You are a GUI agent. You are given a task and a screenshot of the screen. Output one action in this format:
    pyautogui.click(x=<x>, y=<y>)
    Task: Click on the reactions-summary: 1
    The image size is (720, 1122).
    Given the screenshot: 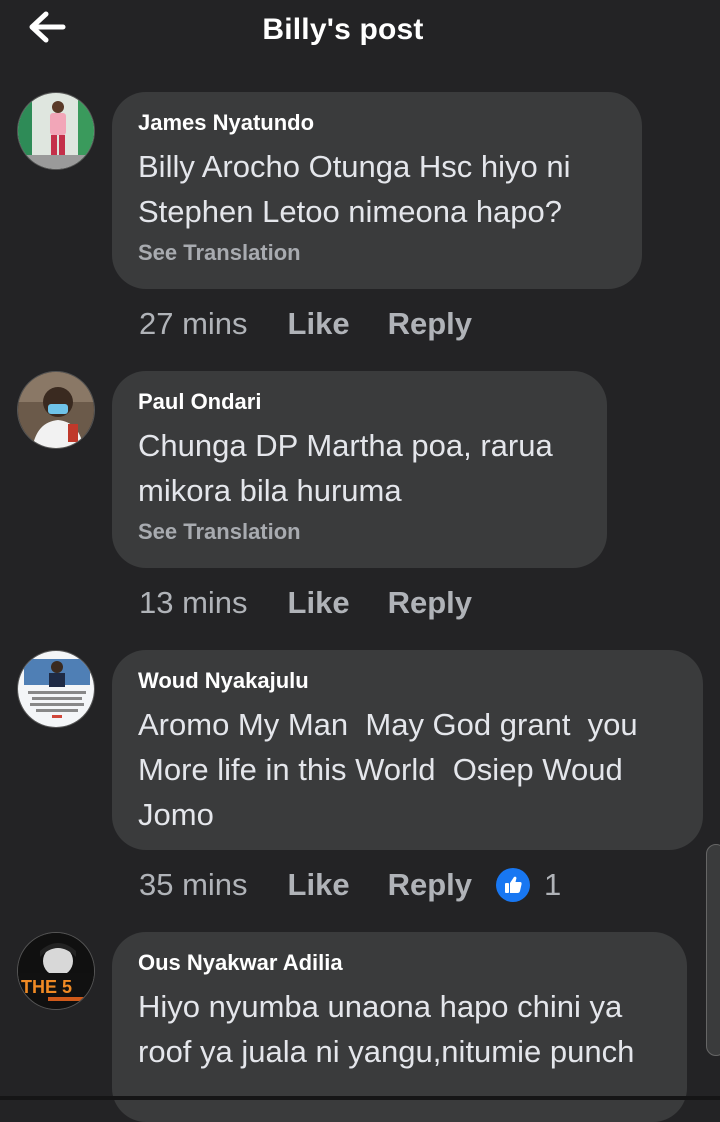 What is the action you would take?
    pyautogui.click(x=528, y=885)
    